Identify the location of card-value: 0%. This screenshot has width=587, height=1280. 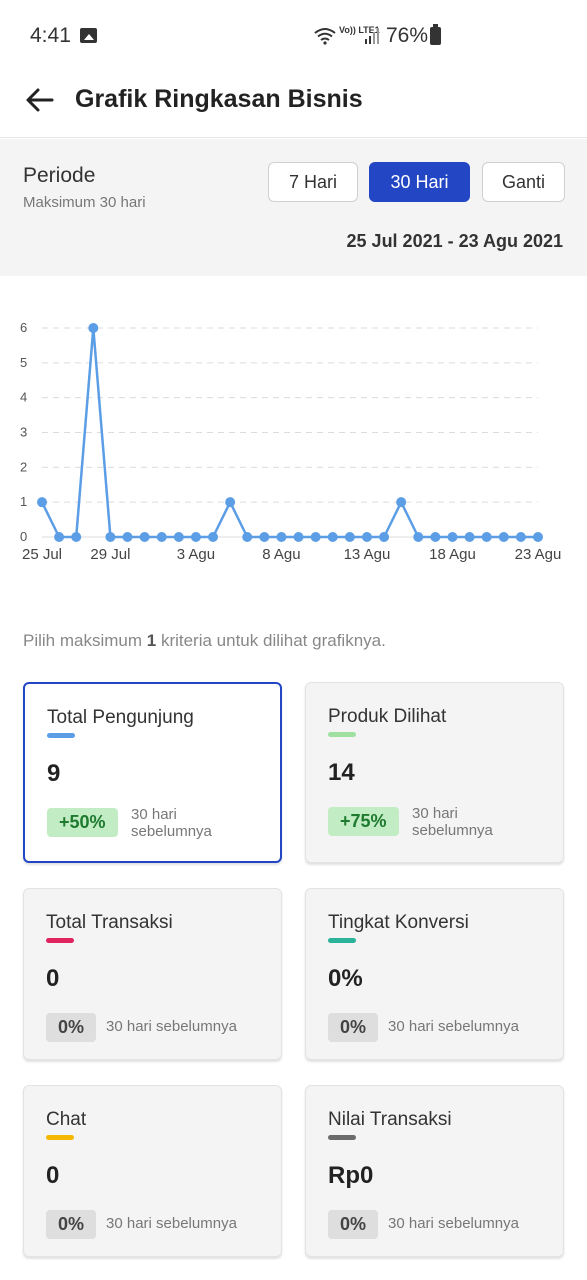
(345, 978).